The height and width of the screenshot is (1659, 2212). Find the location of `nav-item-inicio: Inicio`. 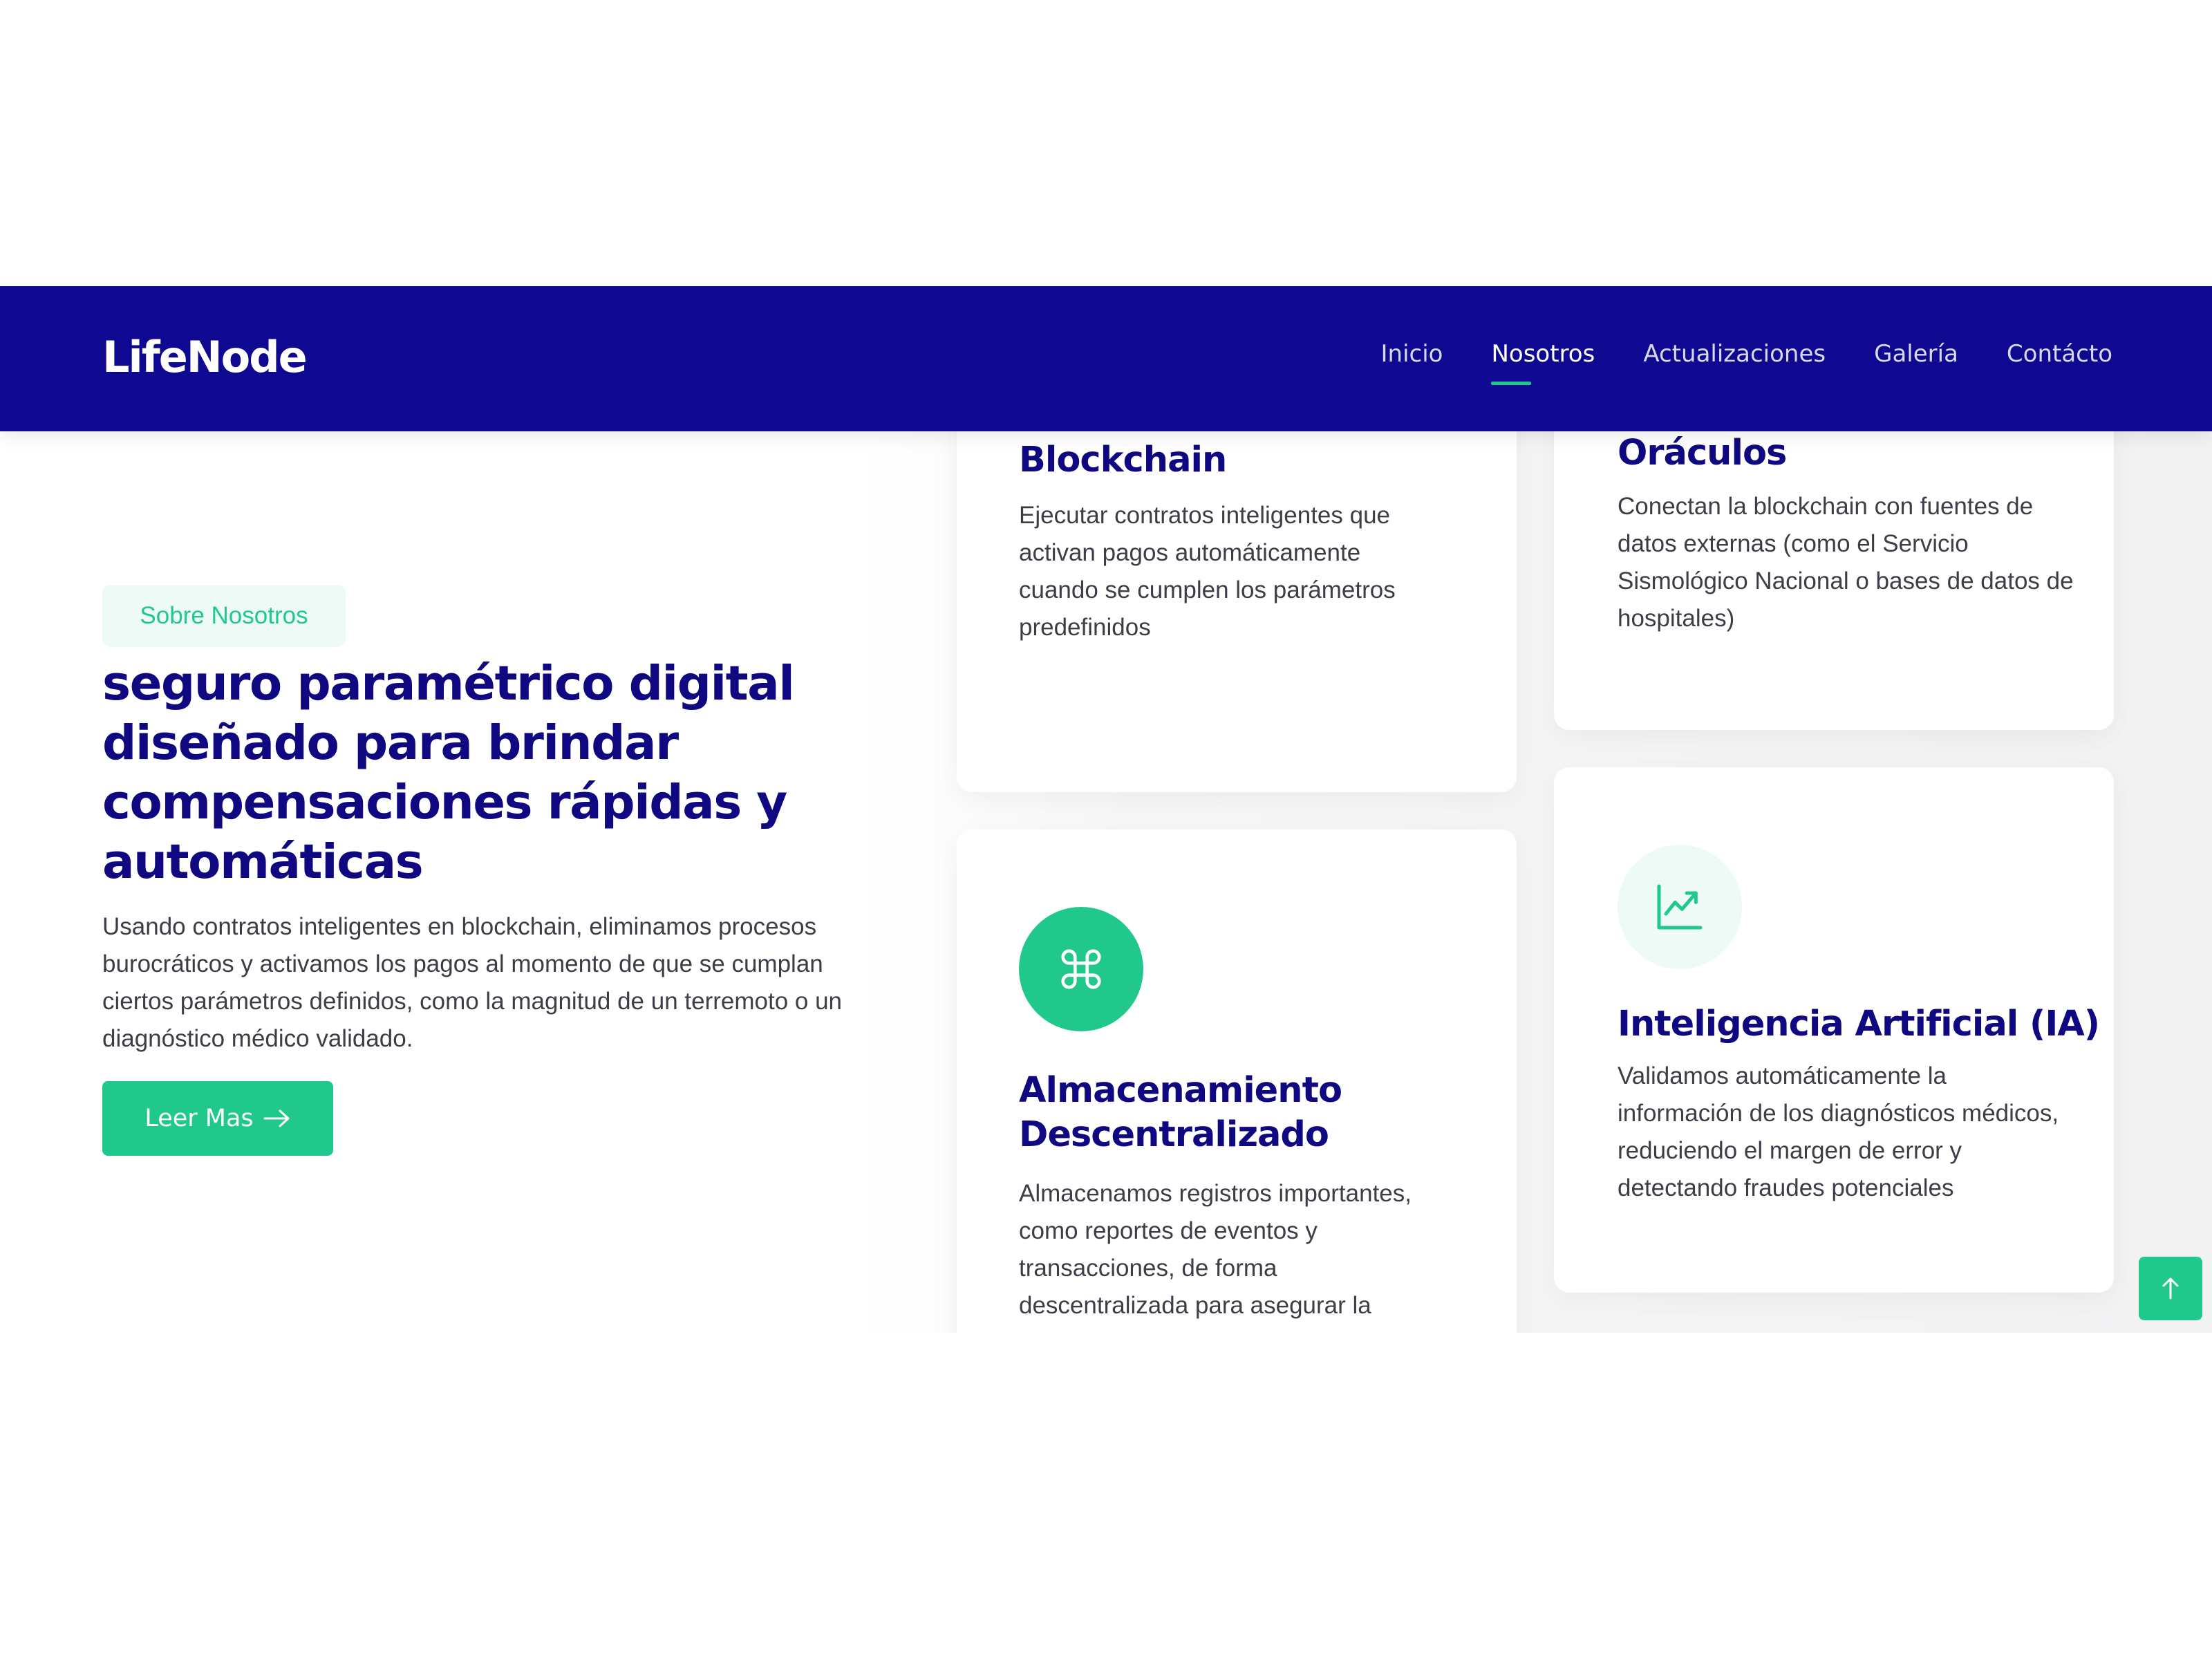

nav-item-inicio: Inicio is located at coordinates (1412, 354).